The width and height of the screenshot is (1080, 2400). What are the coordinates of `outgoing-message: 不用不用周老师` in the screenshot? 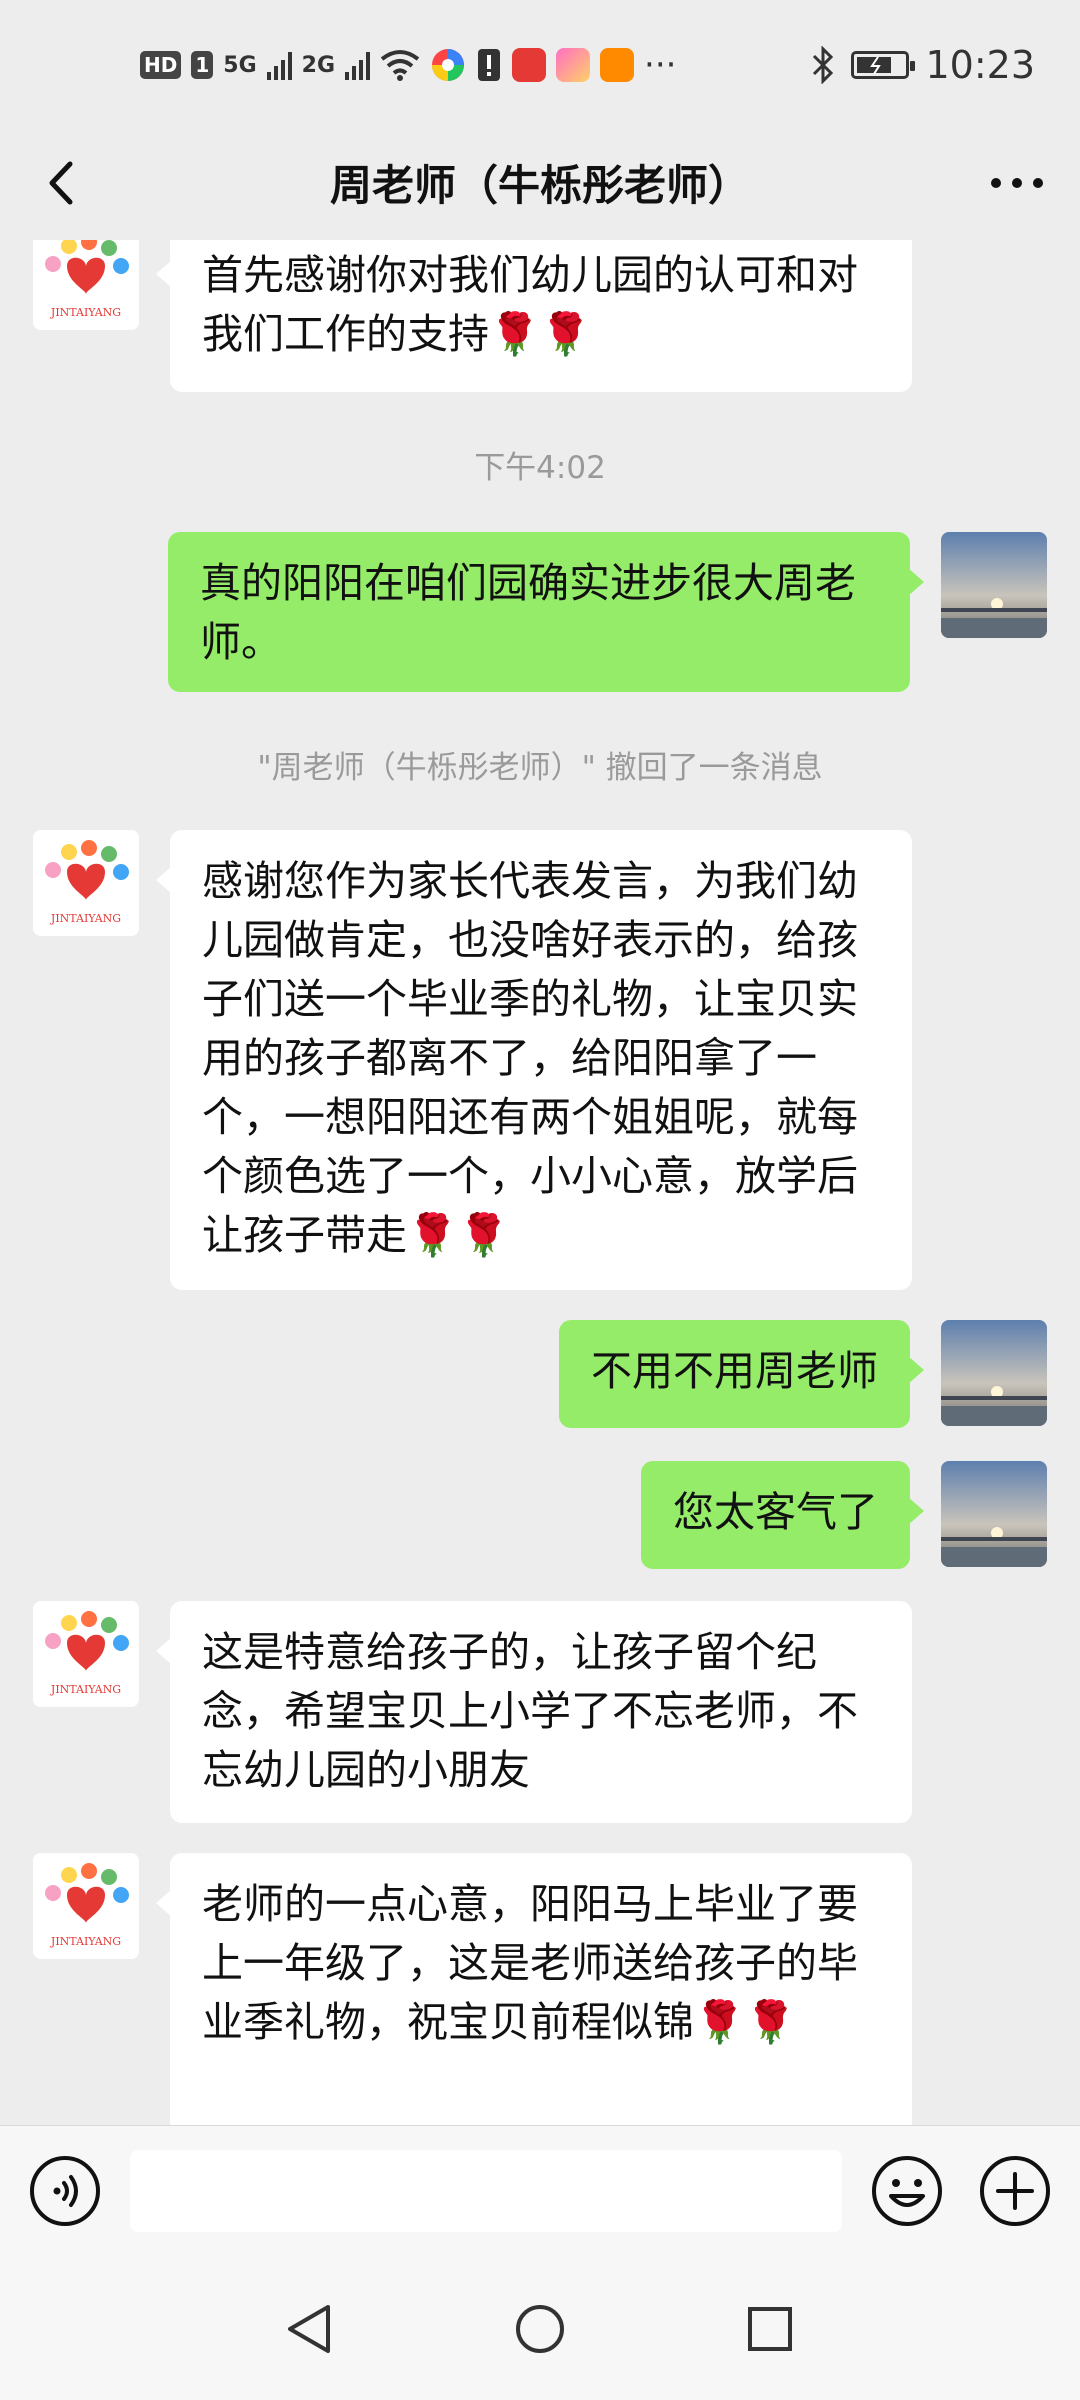 It's located at (741, 1374).